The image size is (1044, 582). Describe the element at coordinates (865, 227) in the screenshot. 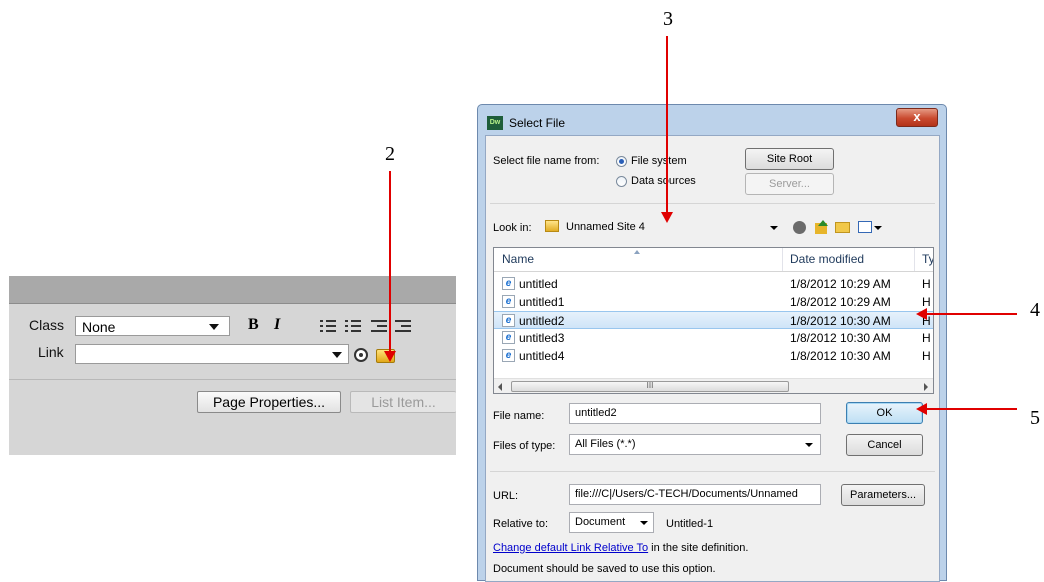

I see `view-menu-icon` at that location.